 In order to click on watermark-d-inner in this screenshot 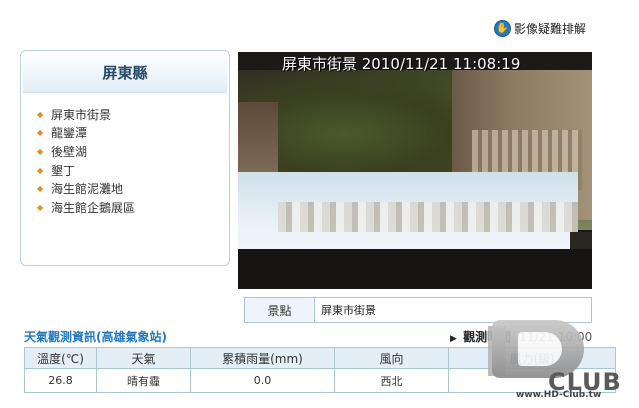, I will do `click(540, 349)`.